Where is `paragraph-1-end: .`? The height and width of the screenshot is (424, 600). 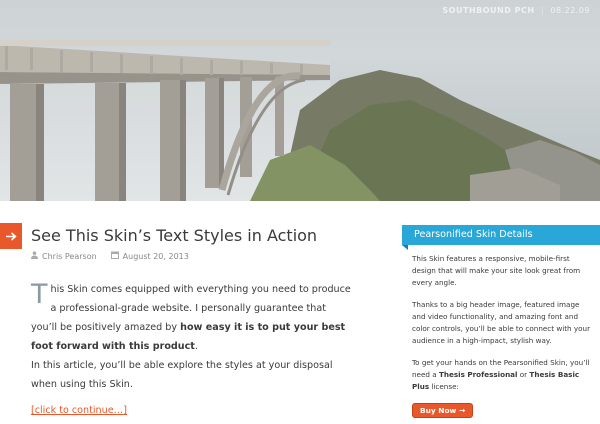
paragraph-1-end: . is located at coordinates (196, 346).